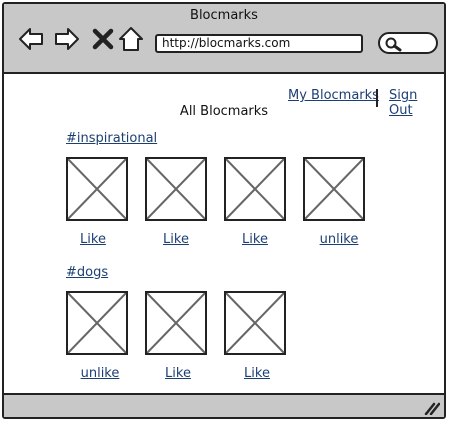  I want to click on tag-link-dogs: #dogs, so click(87, 272).